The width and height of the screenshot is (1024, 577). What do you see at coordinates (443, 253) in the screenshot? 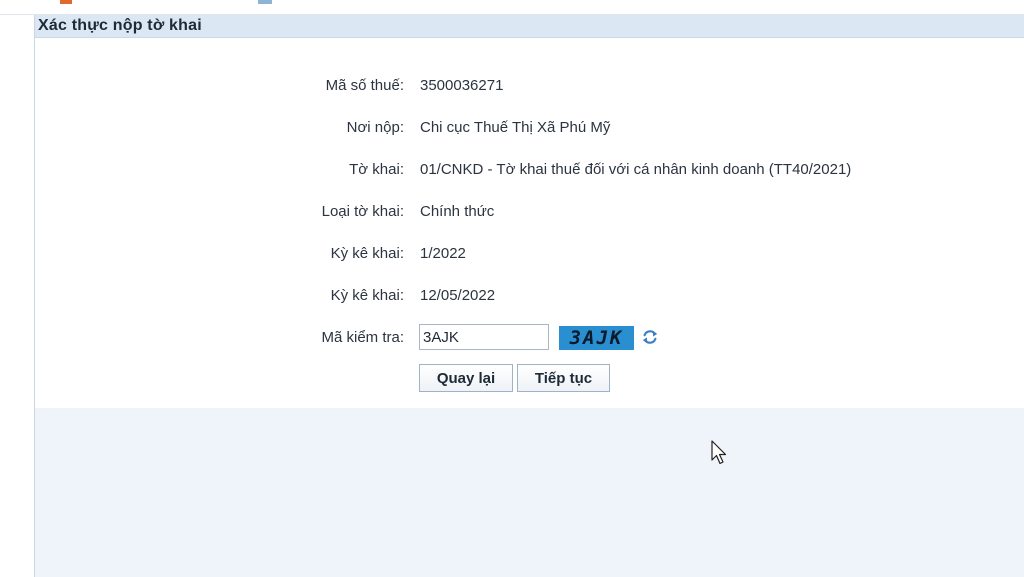
I see `period-value: 1/2022` at bounding box center [443, 253].